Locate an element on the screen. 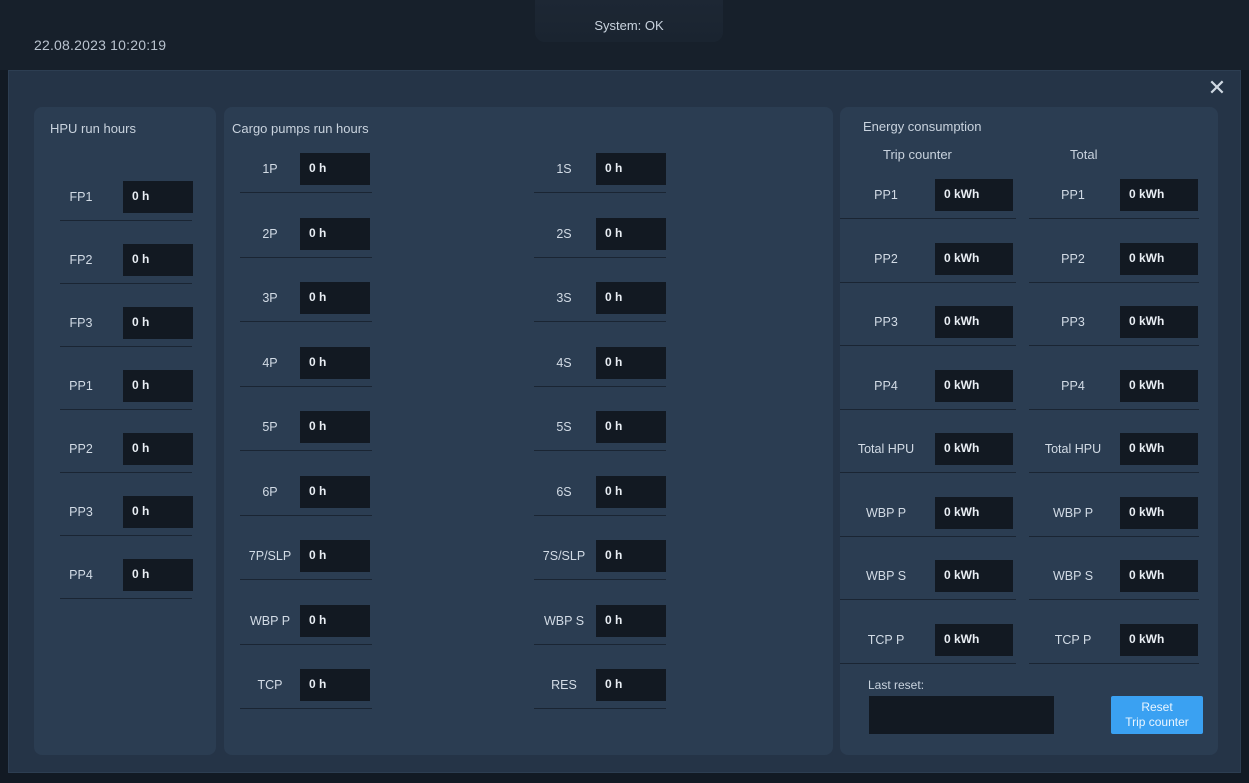  cargo-port-row-5-label: 5P is located at coordinates (270, 427).